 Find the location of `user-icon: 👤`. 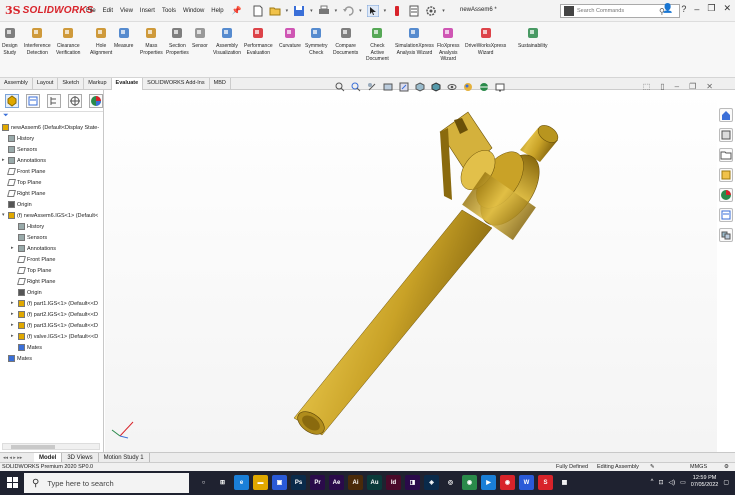

user-icon: 👤 is located at coordinates (667, 8).